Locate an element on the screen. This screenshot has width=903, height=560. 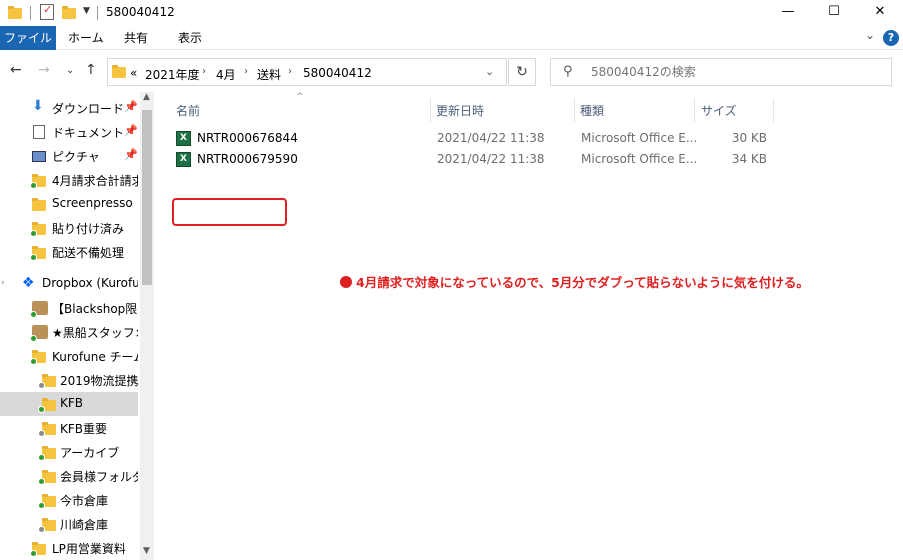
sidebar-item-label: Screenpresso is located at coordinates (92, 203).